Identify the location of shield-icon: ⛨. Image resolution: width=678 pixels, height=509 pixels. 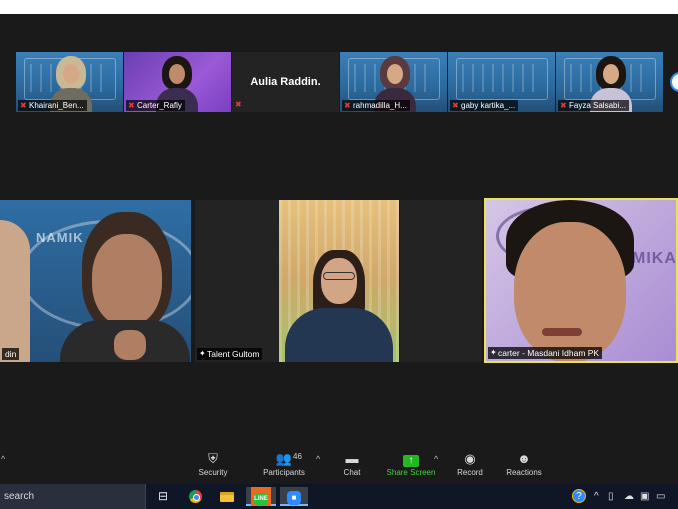
(213, 458).